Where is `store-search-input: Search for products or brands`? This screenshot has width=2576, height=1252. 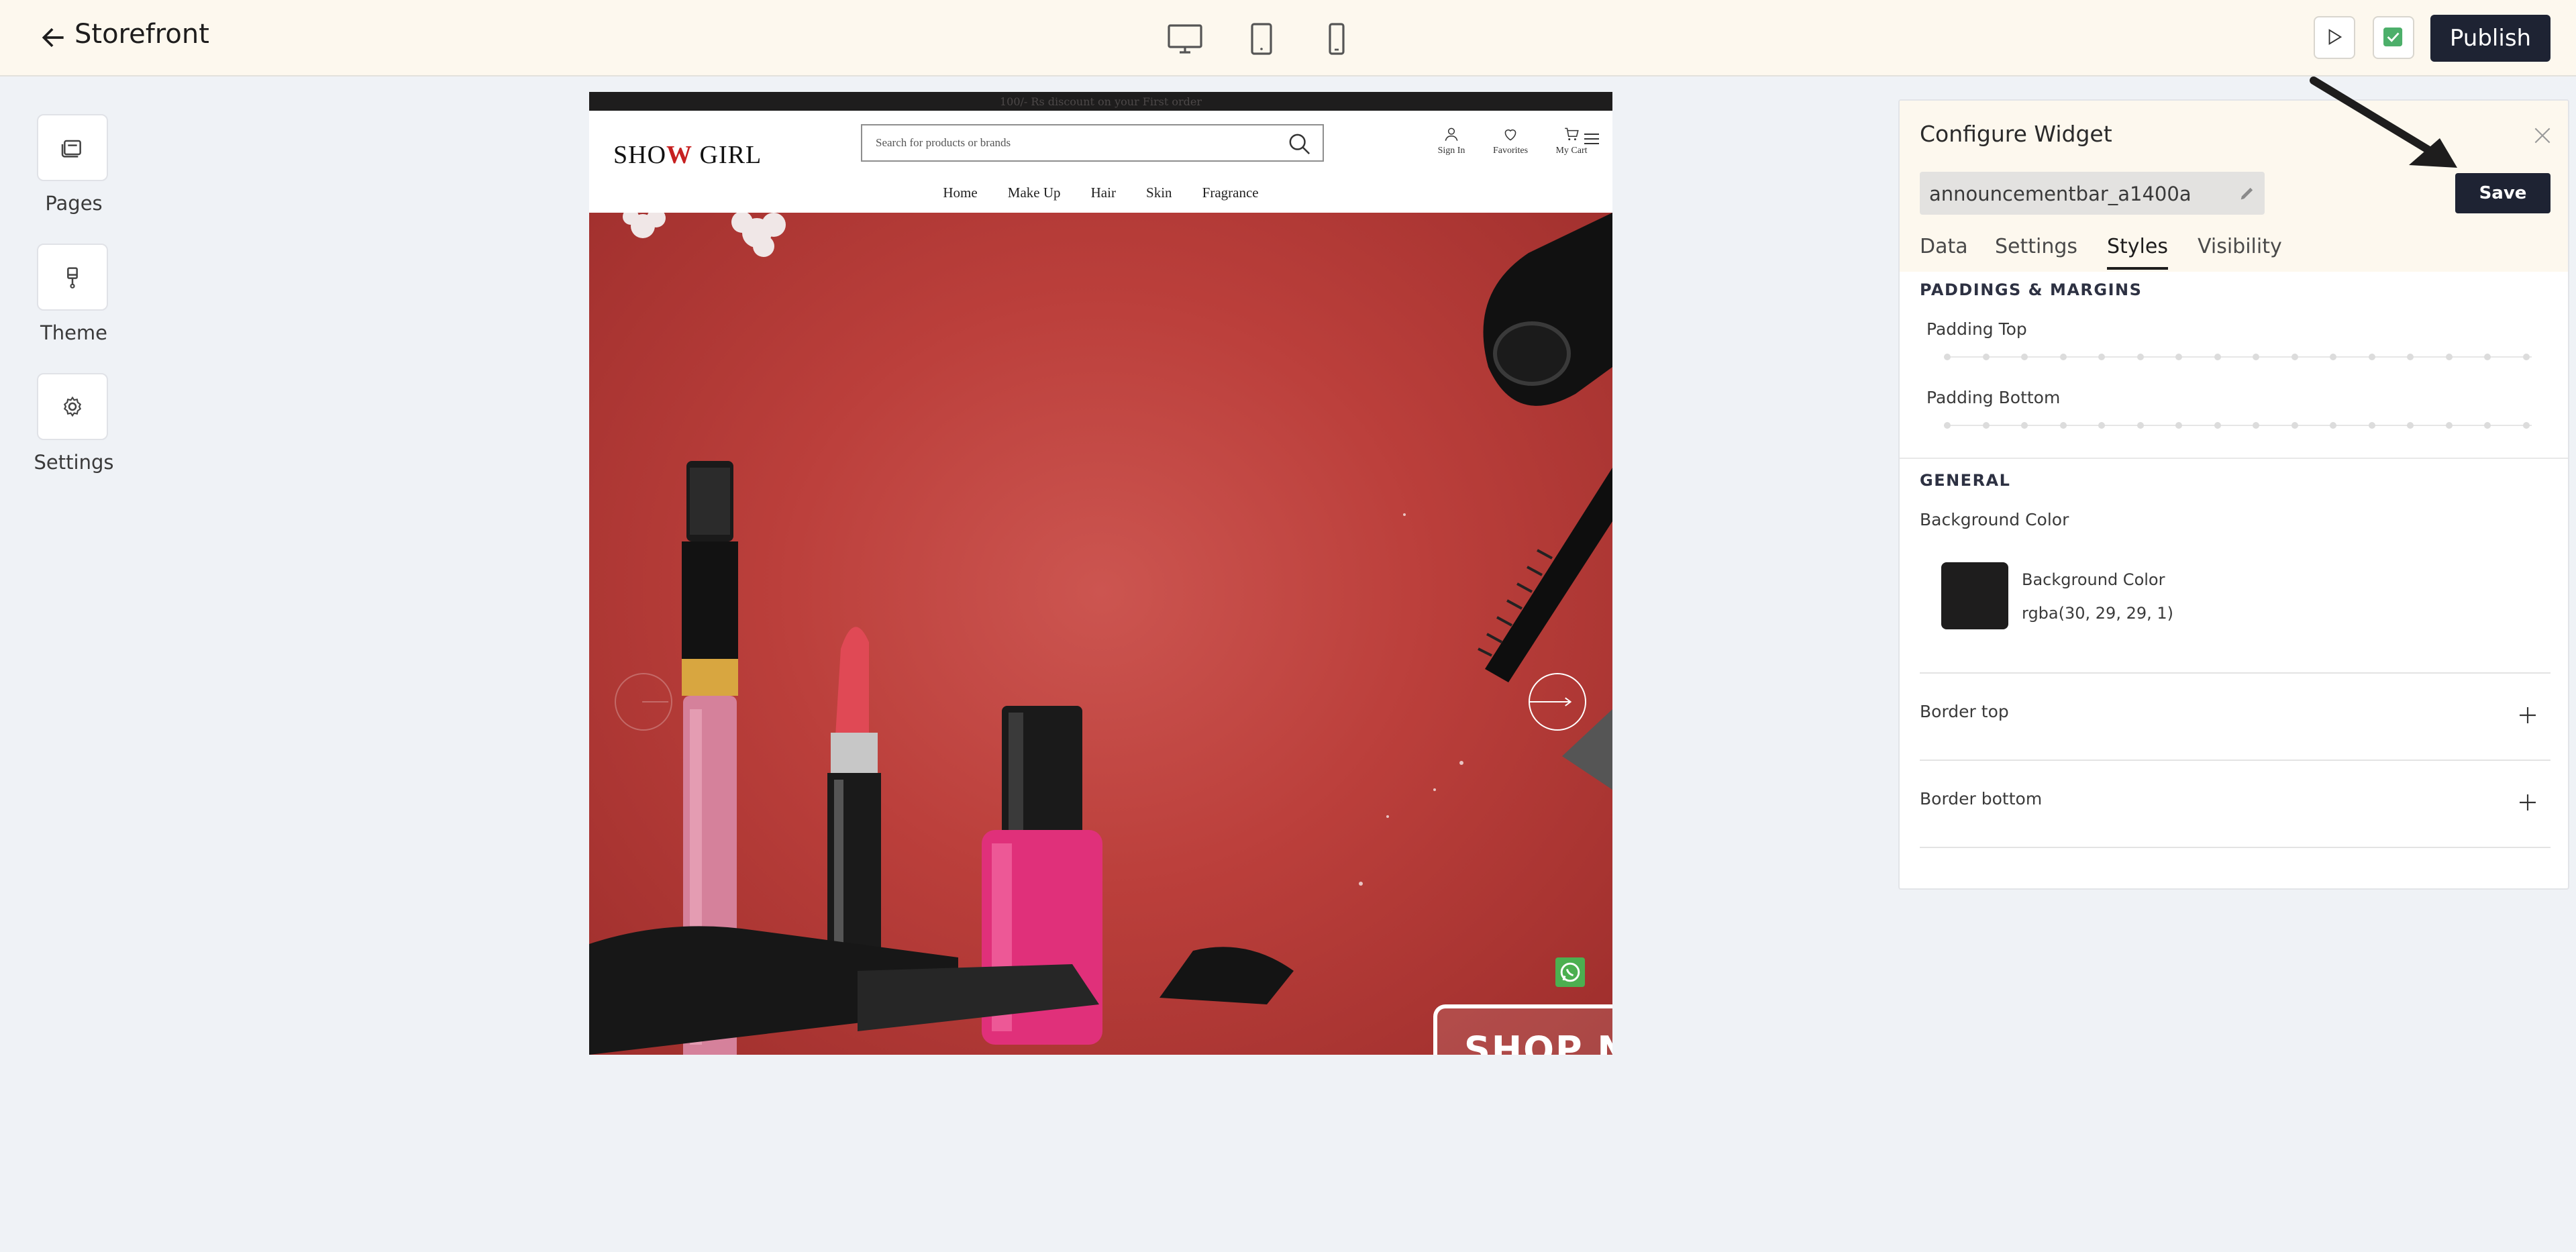
store-search-input: Search for products or brands is located at coordinates (1092, 143).